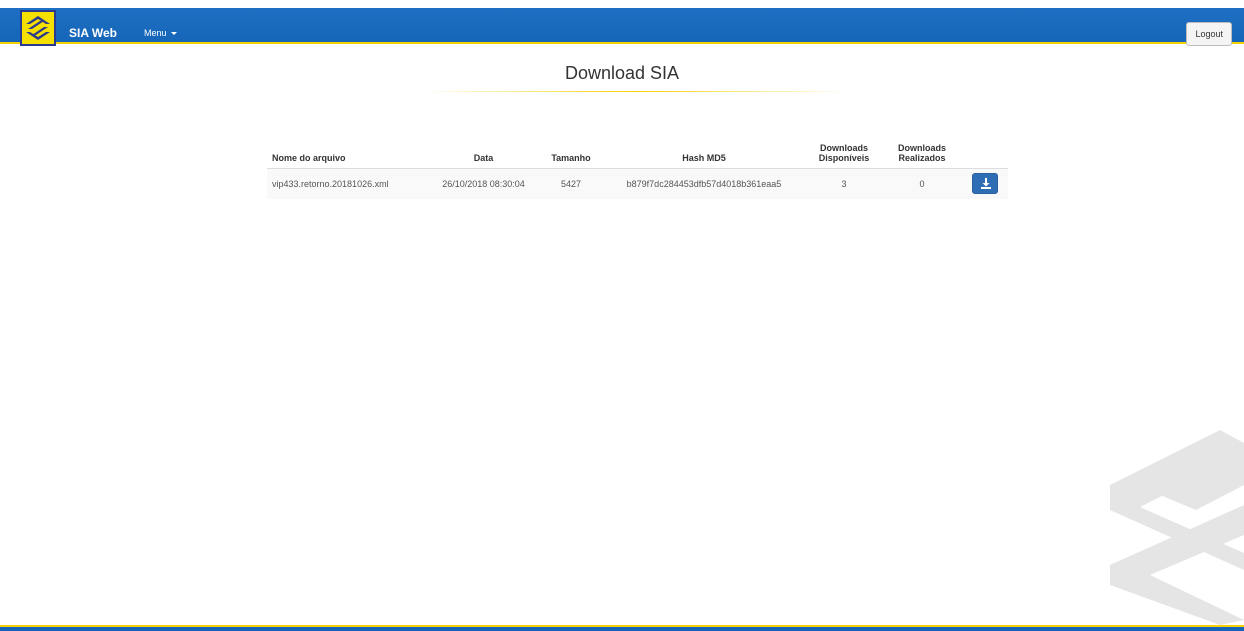  What do you see at coordinates (571, 151) in the screenshot?
I see `col-tamanho-header: Tamanho` at bounding box center [571, 151].